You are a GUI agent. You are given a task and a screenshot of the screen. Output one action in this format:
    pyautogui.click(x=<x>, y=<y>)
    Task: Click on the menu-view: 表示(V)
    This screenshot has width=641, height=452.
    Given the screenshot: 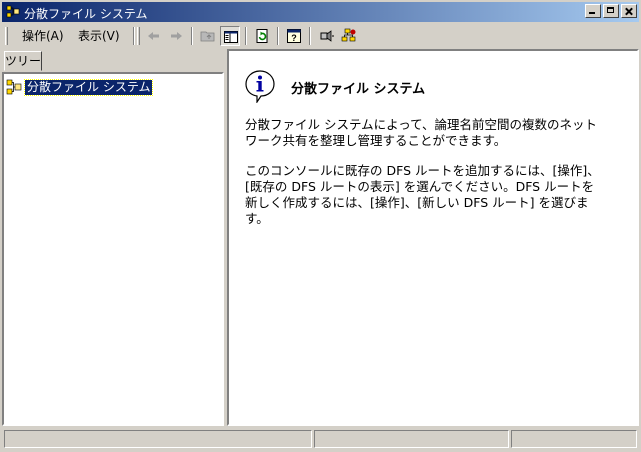 What is the action you would take?
    pyautogui.click(x=99, y=36)
    